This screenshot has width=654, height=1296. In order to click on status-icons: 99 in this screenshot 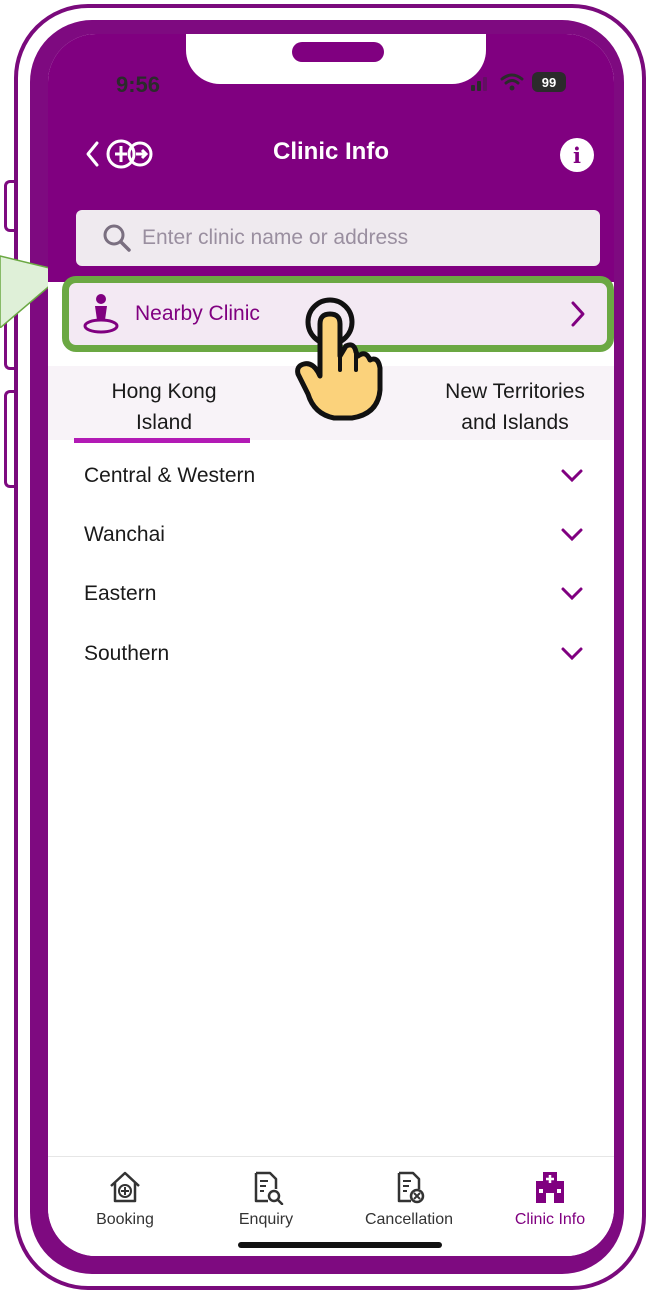, I will do `click(518, 82)`.